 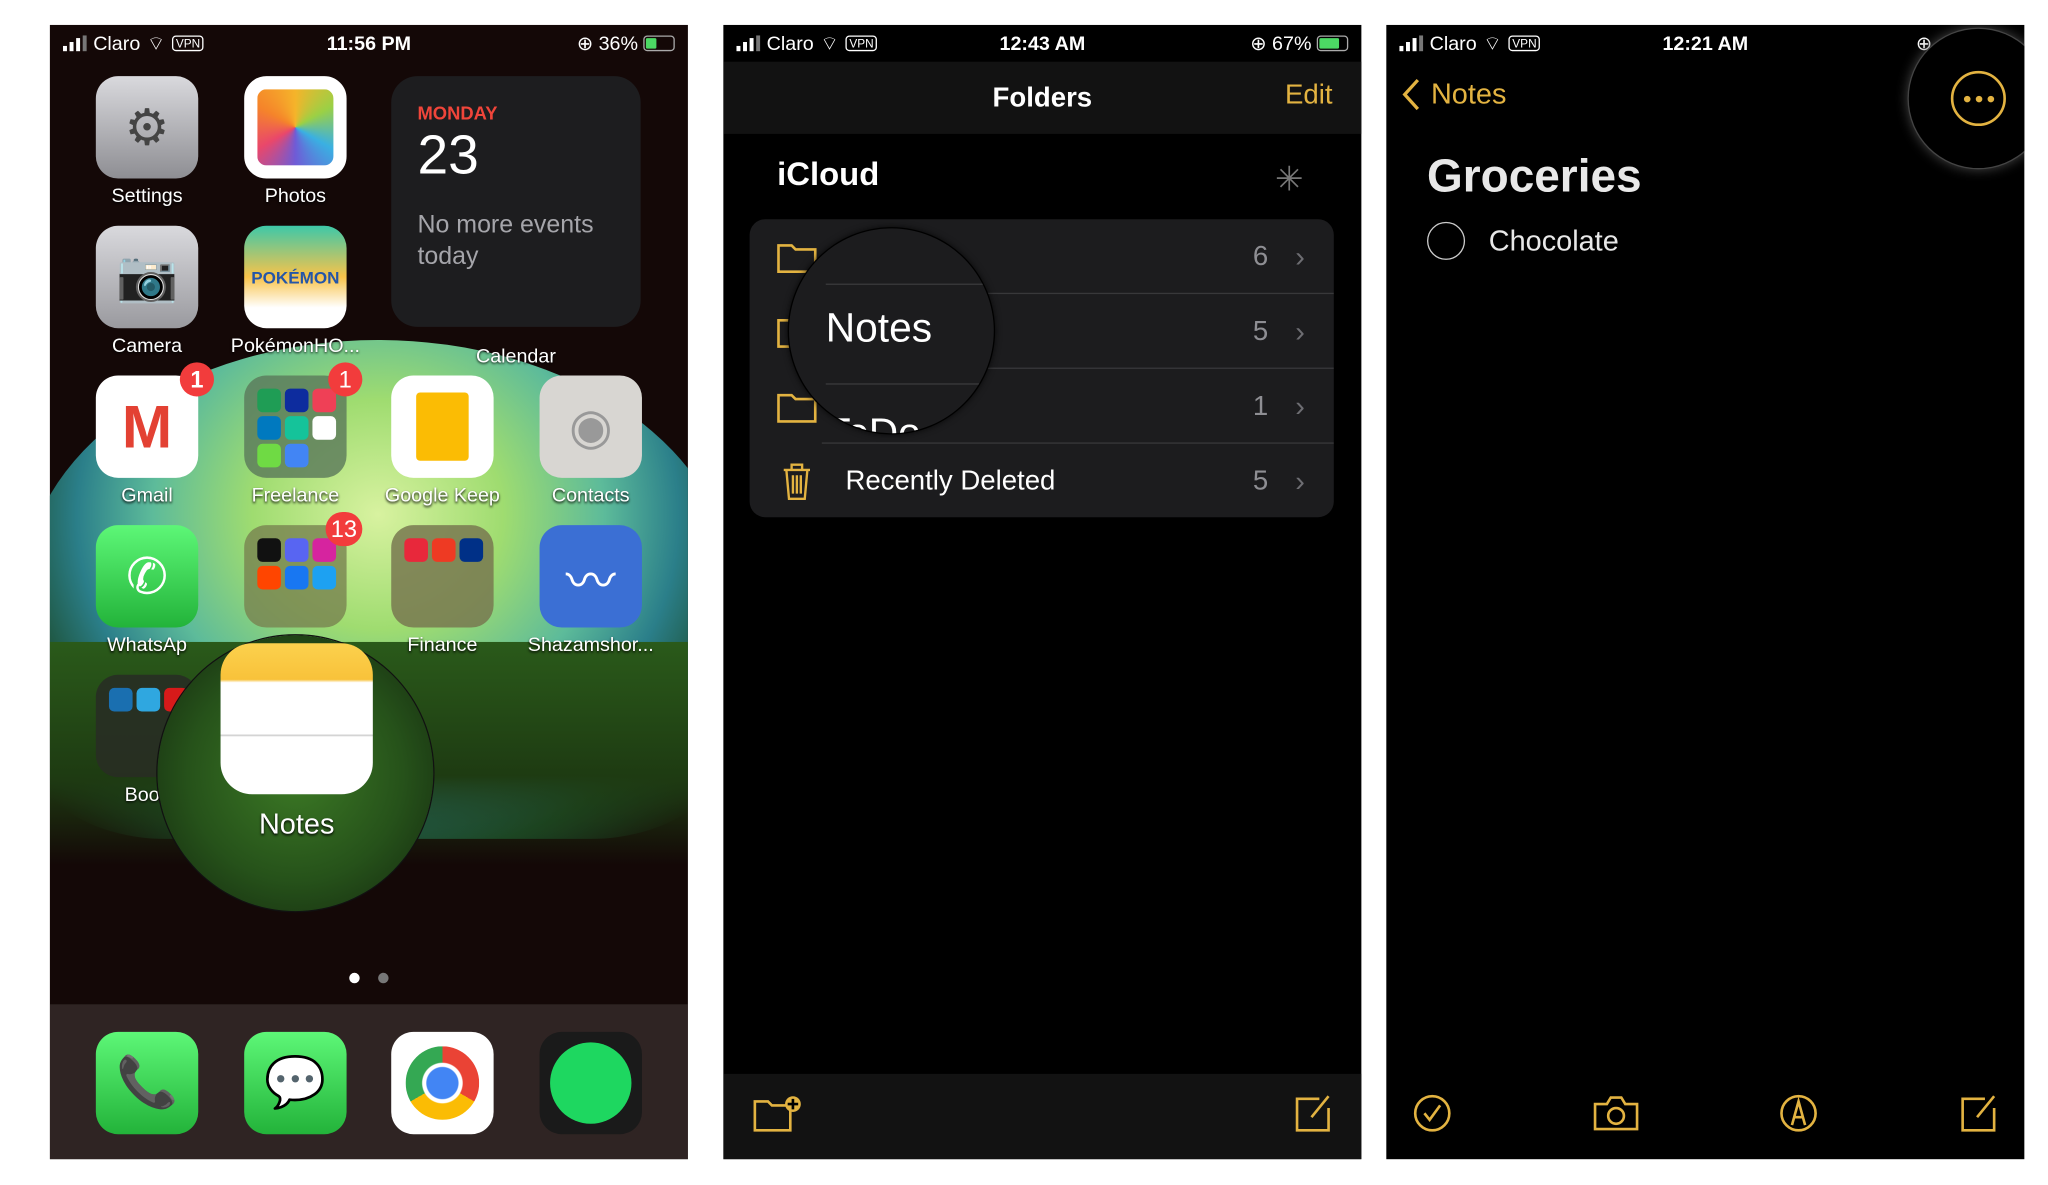 I want to click on checkbox, so click(x=1446, y=240).